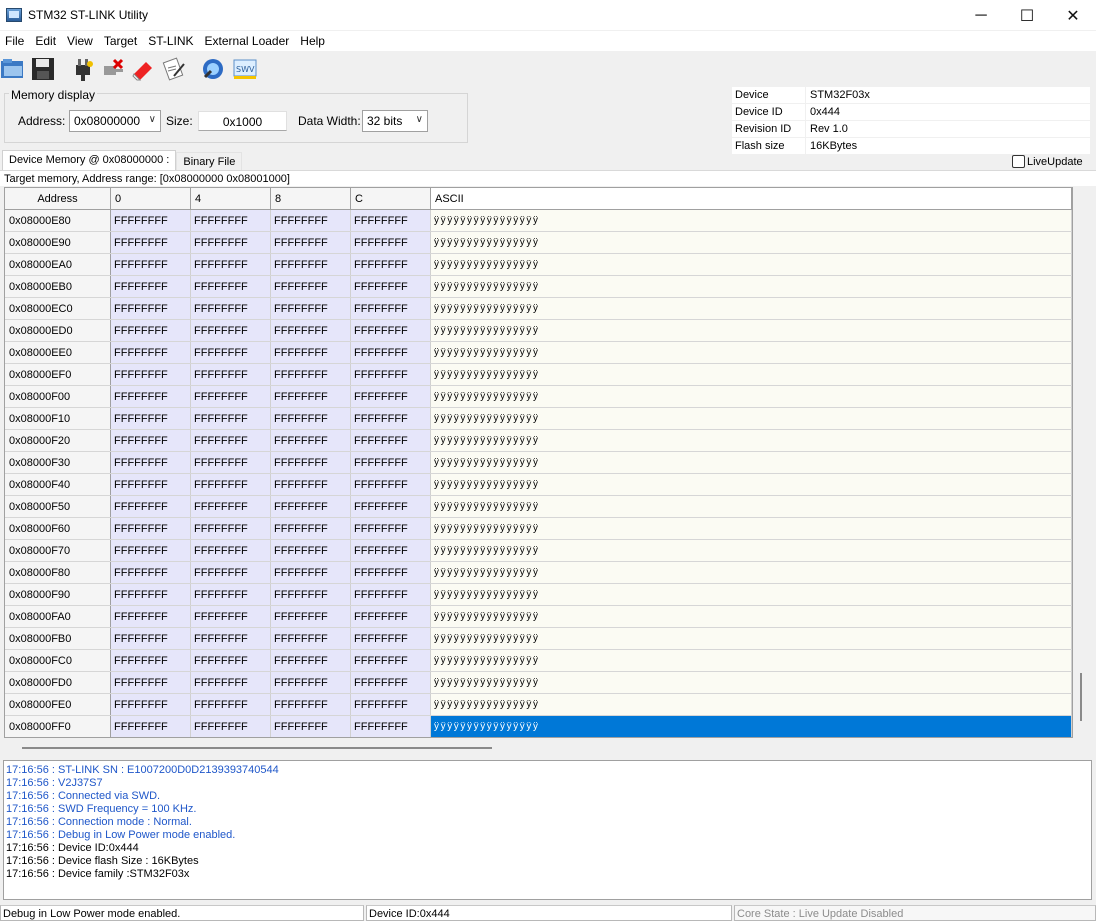 The height and width of the screenshot is (921, 1096). Describe the element at coordinates (58, 660) in the screenshot. I see `address-cell: 0x08000FC0` at that location.